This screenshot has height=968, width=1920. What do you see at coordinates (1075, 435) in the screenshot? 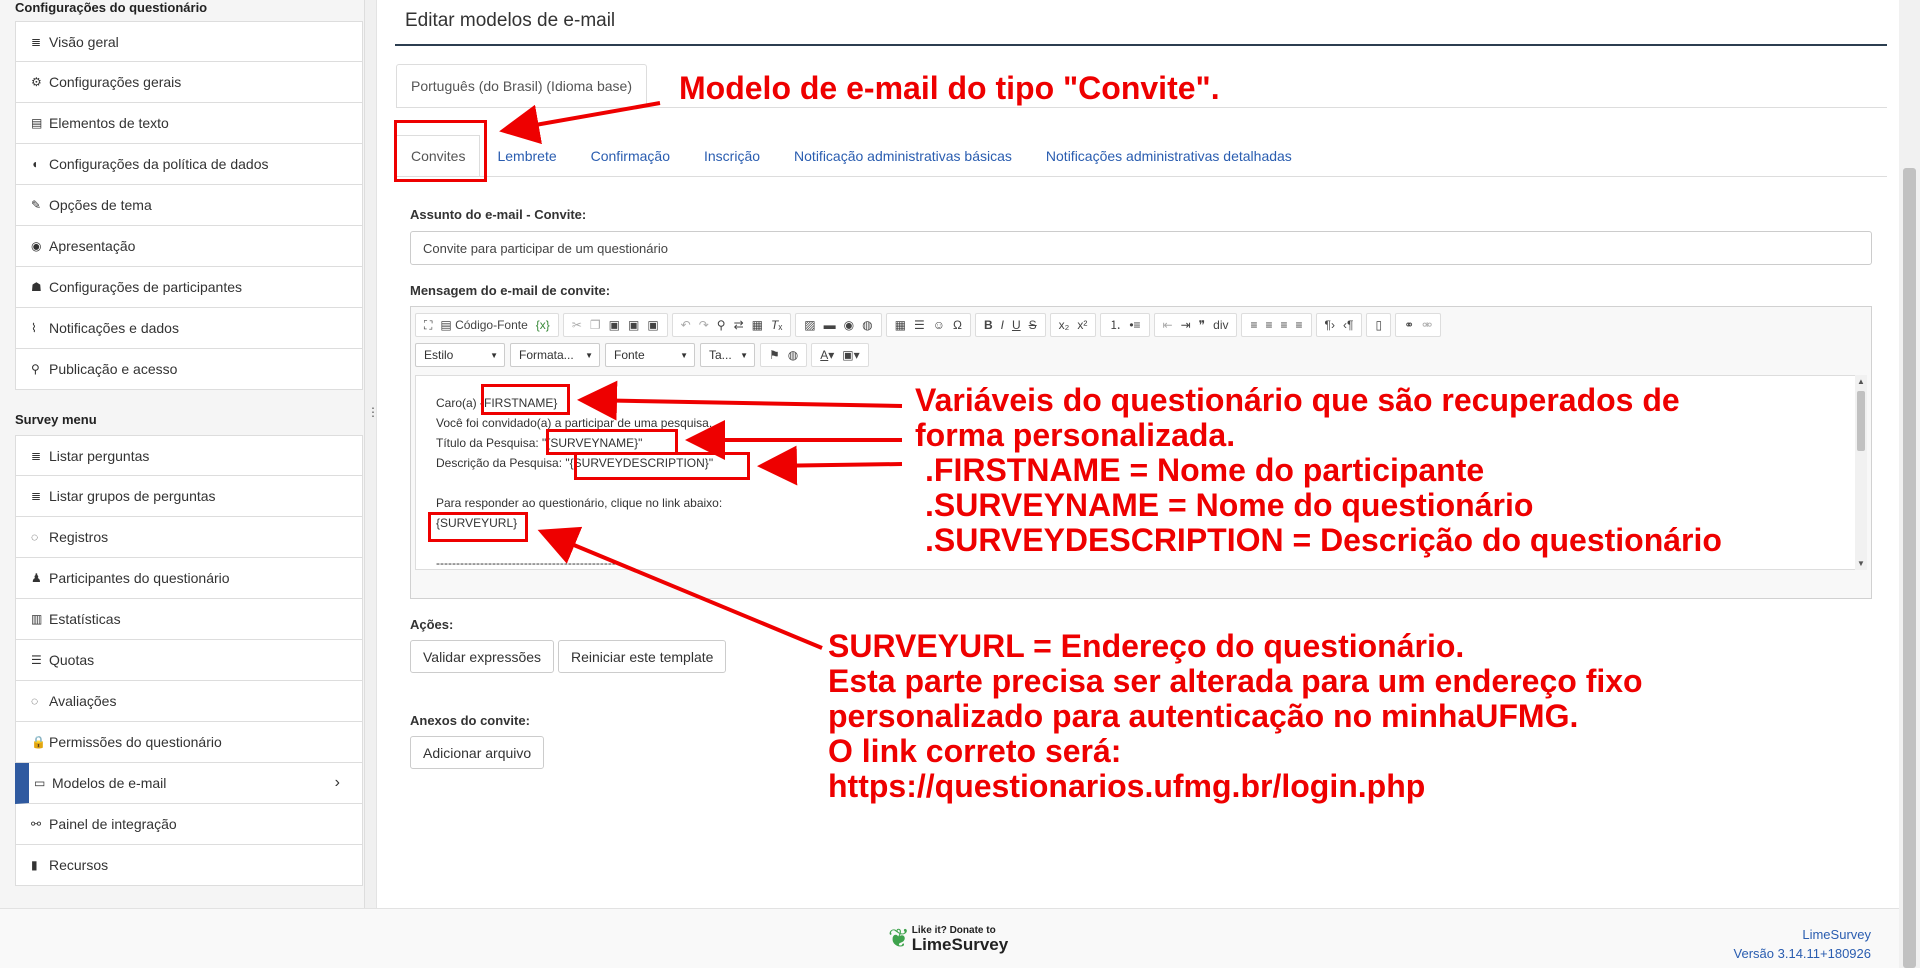
I see `annotation-vars-line2: forma personalizada.` at bounding box center [1075, 435].